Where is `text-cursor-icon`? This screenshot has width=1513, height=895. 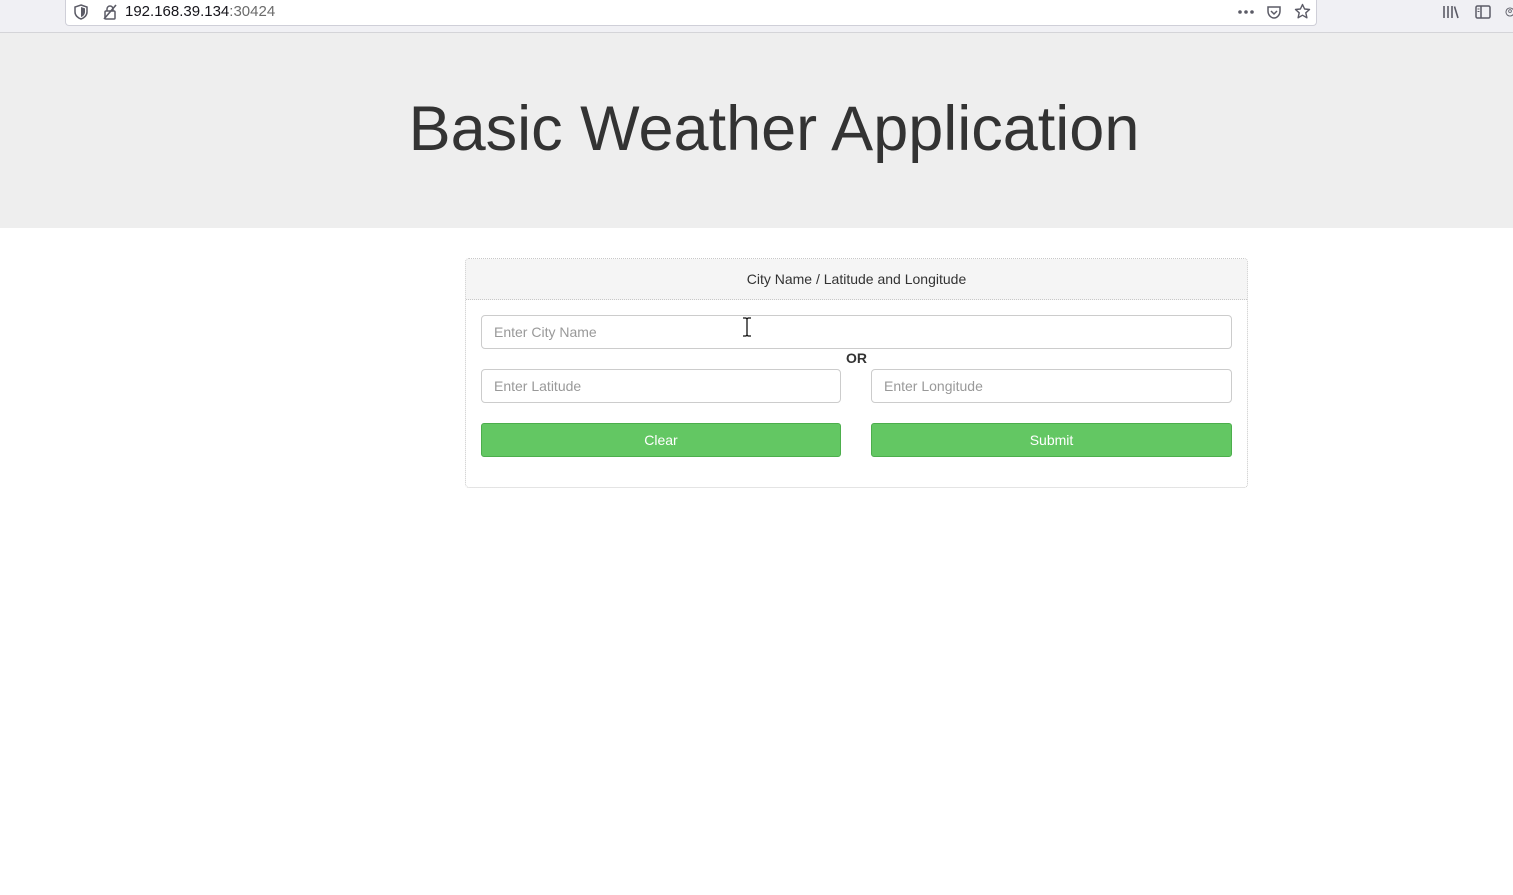 text-cursor-icon is located at coordinates (747, 327).